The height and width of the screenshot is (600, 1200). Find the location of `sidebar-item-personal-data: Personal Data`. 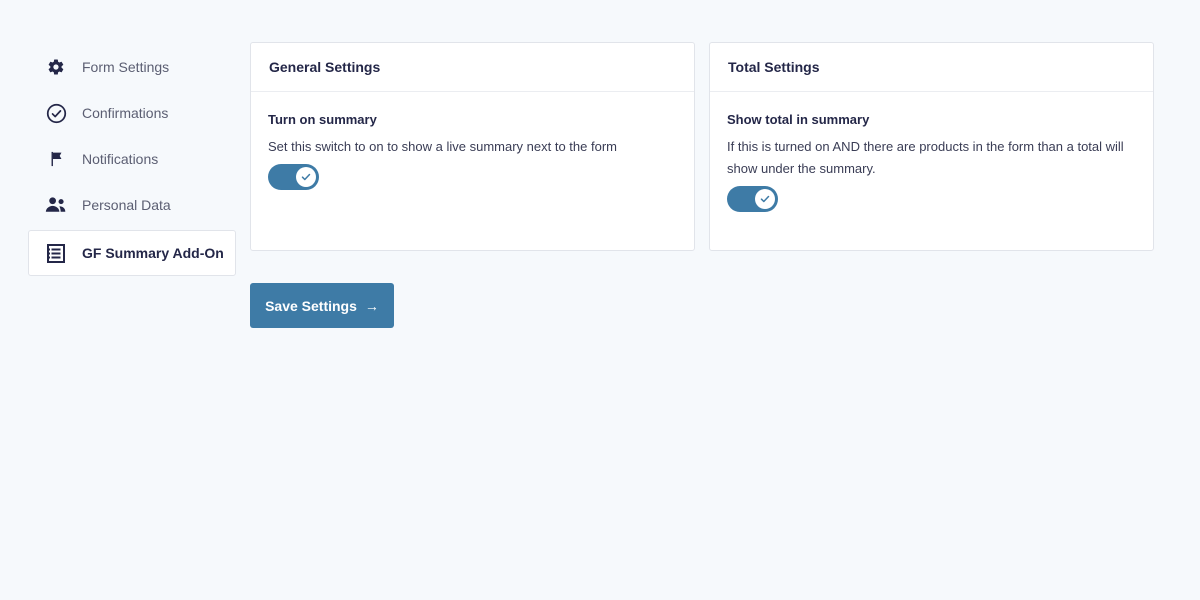

sidebar-item-personal-data: Personal Data is located at coordinates (132, 205).